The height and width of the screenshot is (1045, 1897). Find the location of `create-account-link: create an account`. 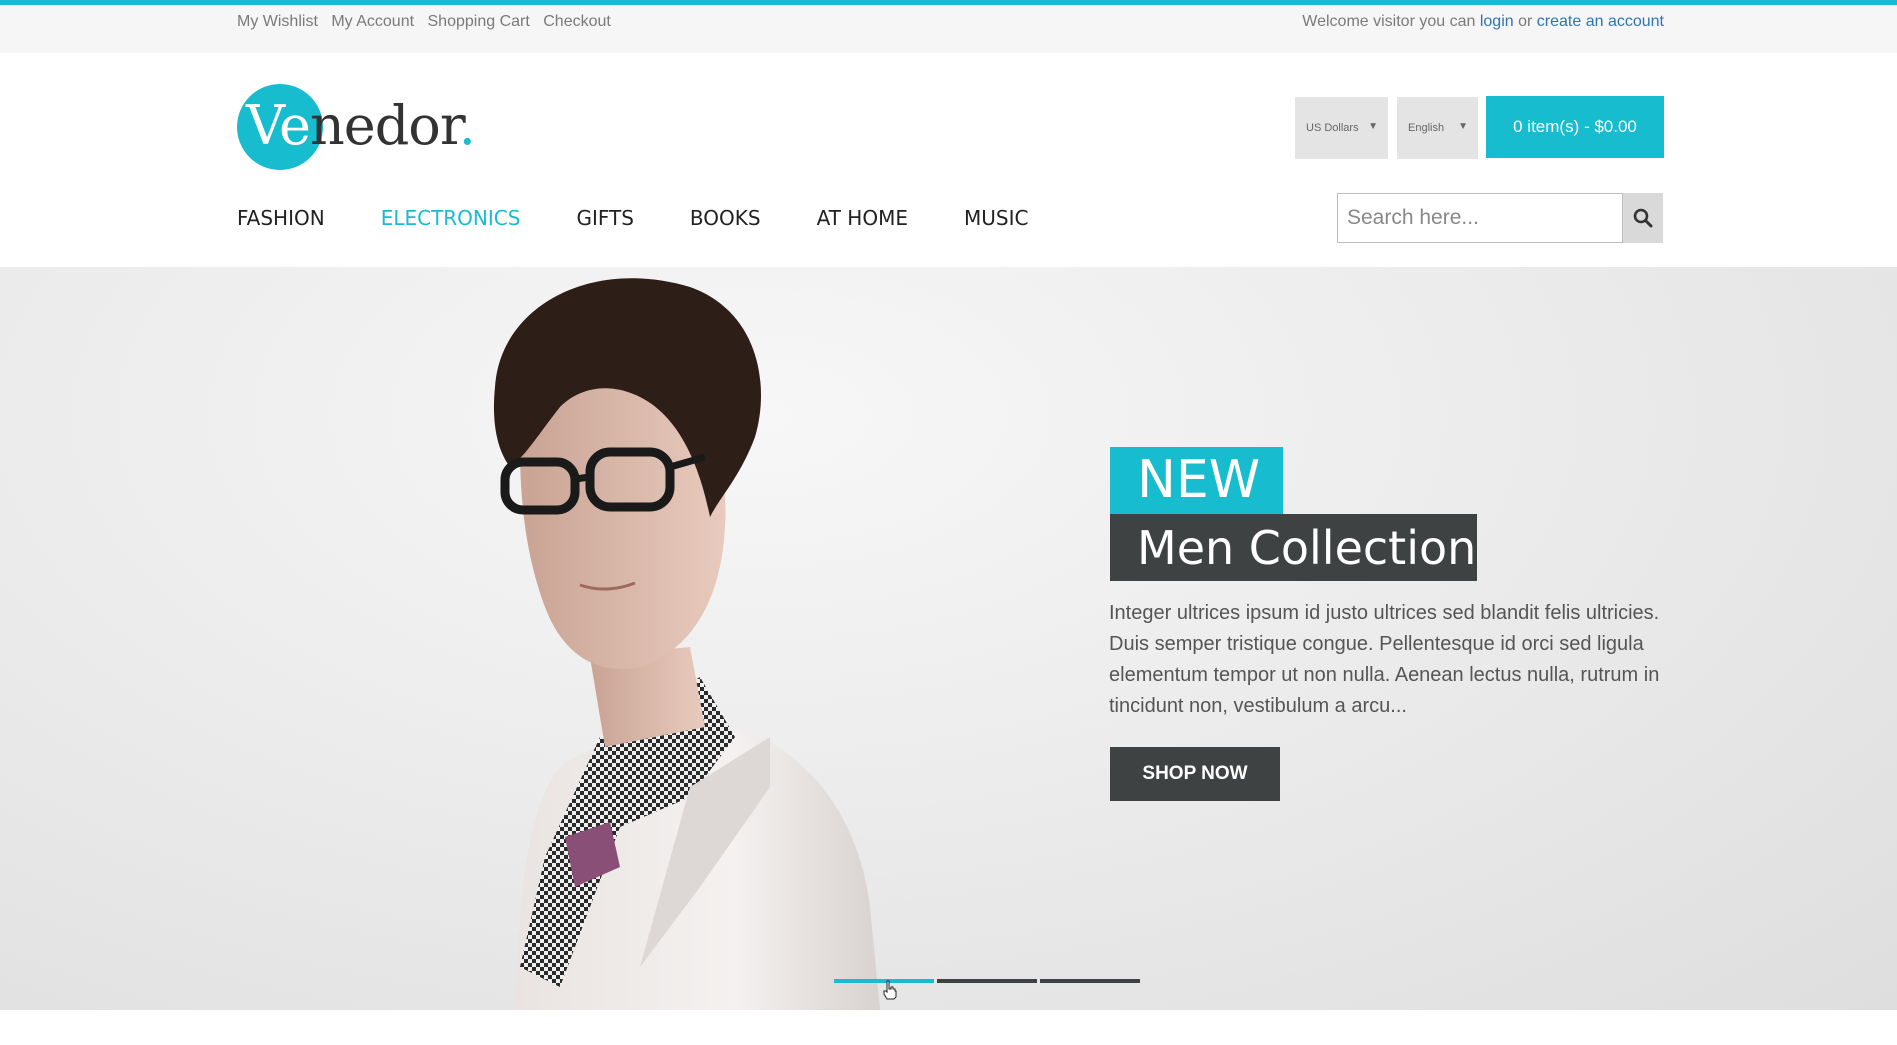

create-account-link: create an account is located at coordinates (1600, 21).